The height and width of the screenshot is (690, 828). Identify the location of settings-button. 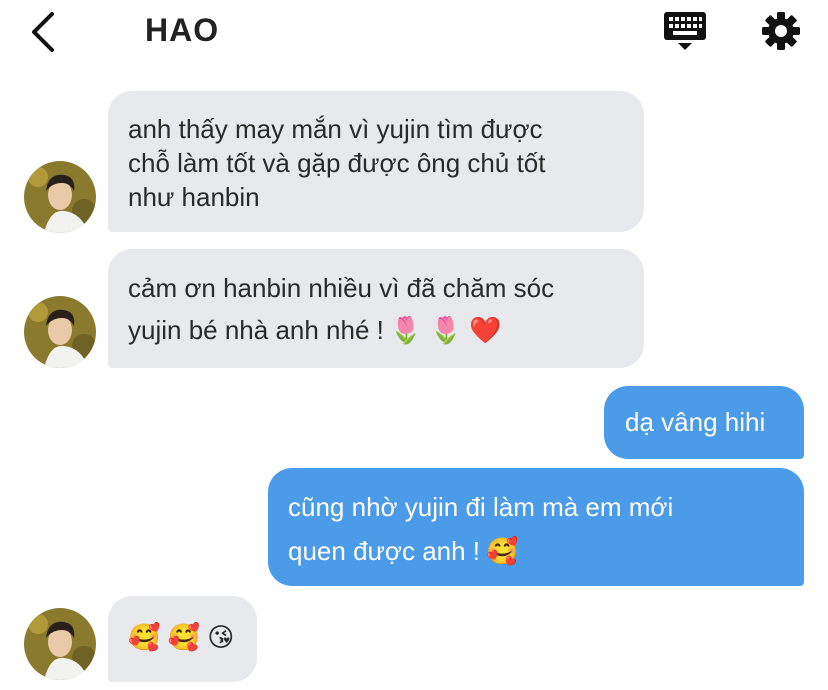
(781, 31).